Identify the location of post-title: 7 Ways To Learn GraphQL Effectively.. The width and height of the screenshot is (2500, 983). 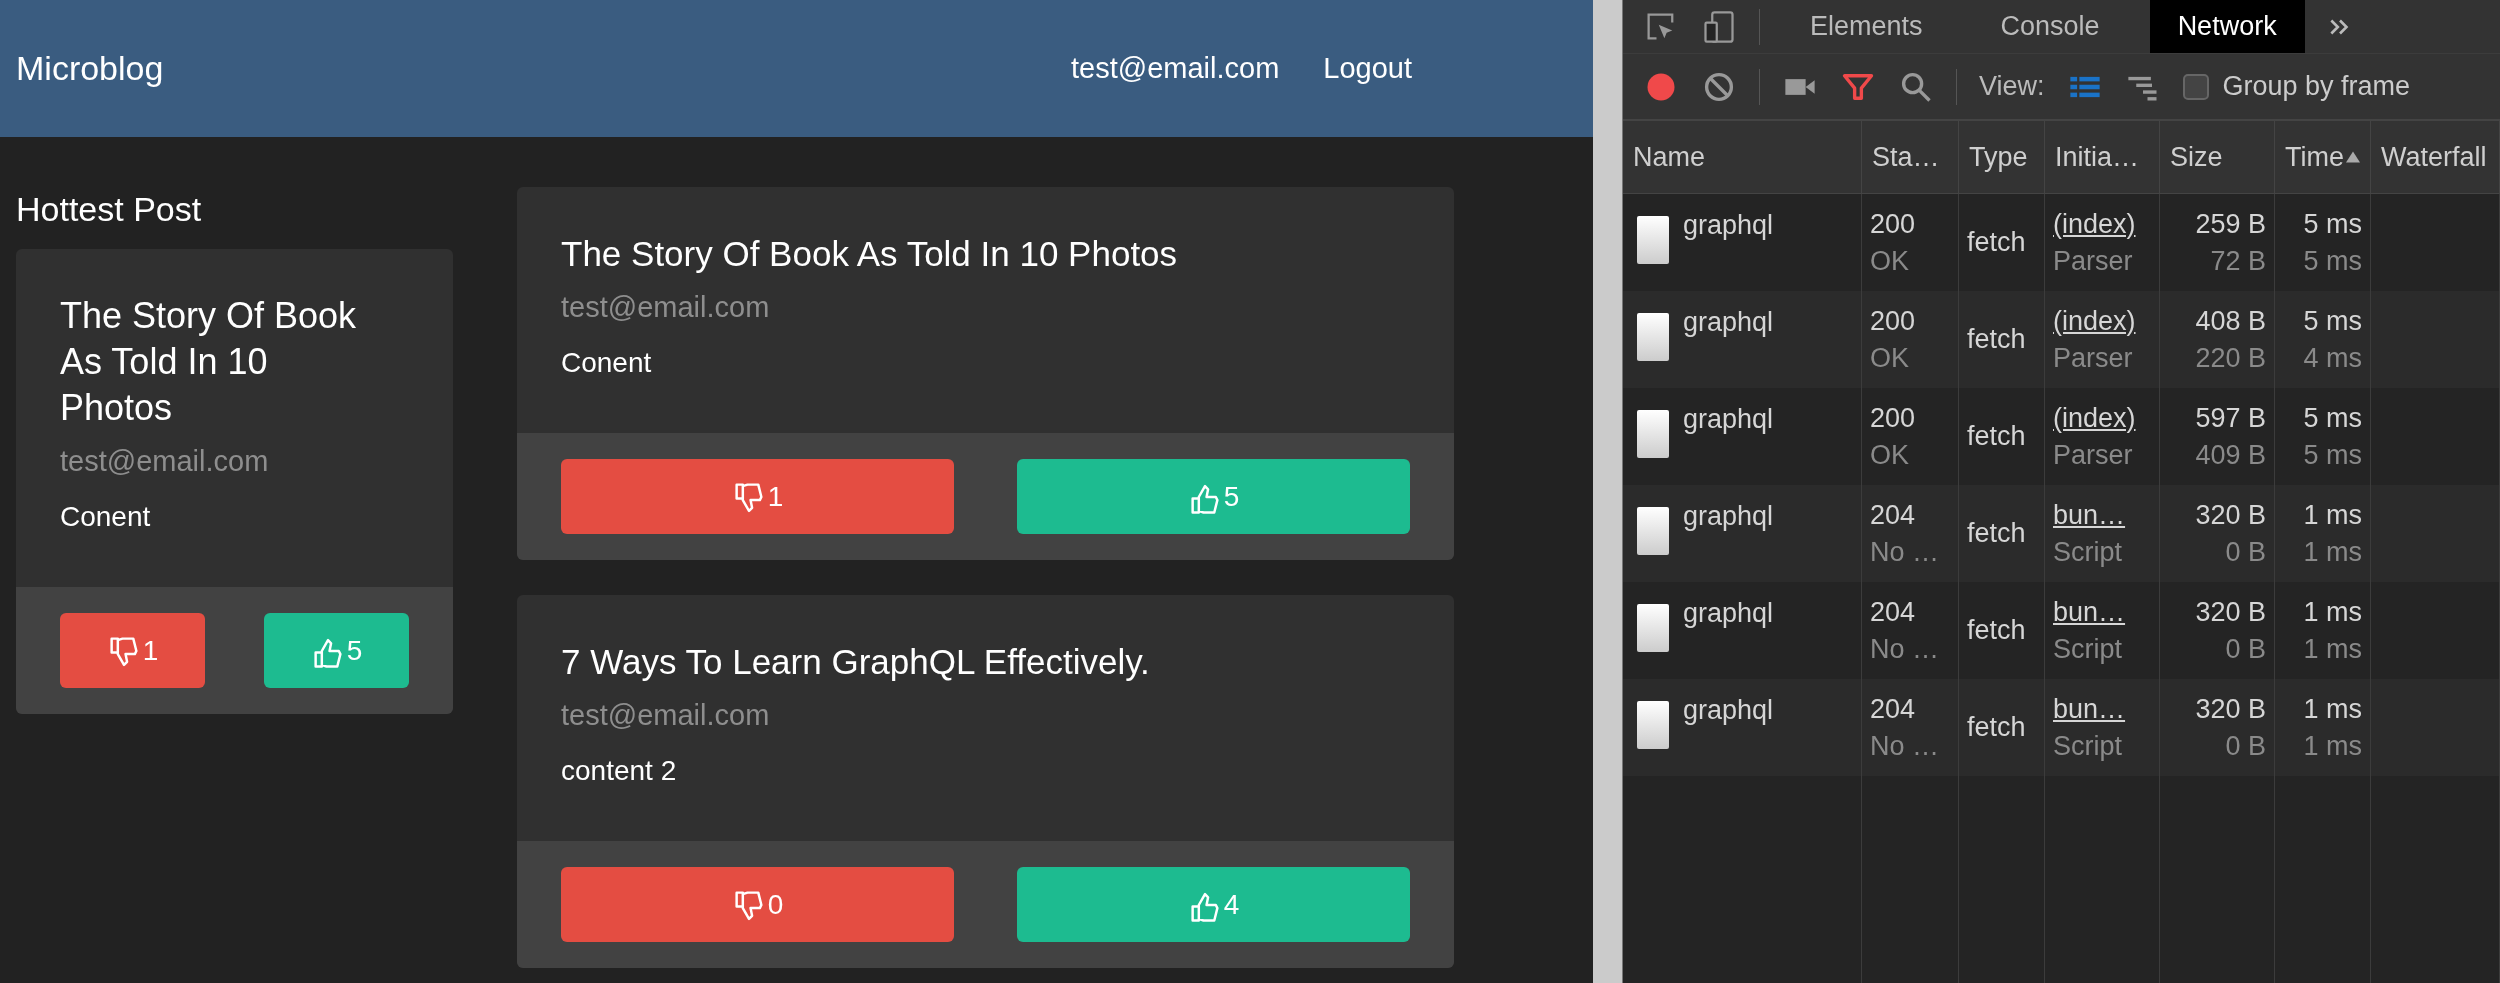
(856, 662).